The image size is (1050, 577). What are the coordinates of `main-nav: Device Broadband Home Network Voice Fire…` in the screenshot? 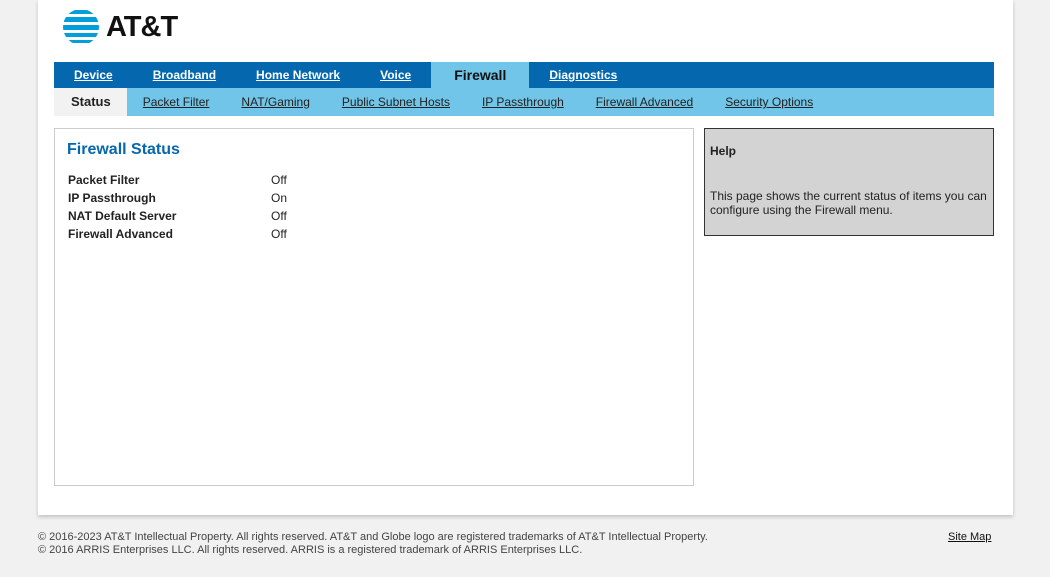 It's located at (524, 75).